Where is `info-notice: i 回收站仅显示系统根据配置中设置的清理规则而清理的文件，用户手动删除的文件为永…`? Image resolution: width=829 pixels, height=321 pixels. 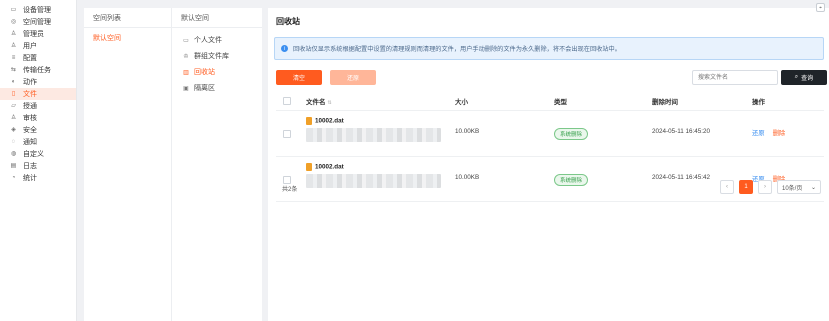
info-notice: i 回收站仅显示系统根据配置中设置的清理规则而清理的文件，用户手动删除的文件为永… is located at coordinates (549, 48).